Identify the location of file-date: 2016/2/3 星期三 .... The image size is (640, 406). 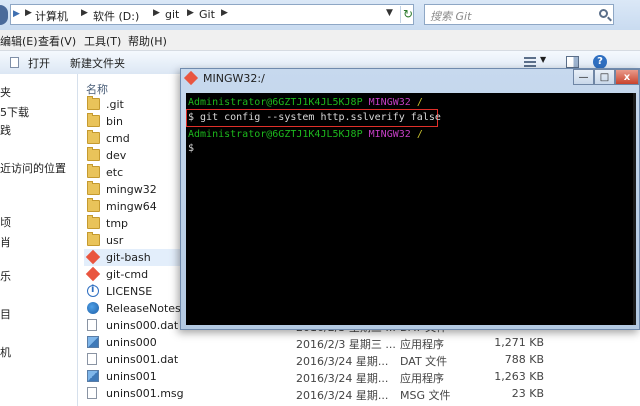
(346, 344).